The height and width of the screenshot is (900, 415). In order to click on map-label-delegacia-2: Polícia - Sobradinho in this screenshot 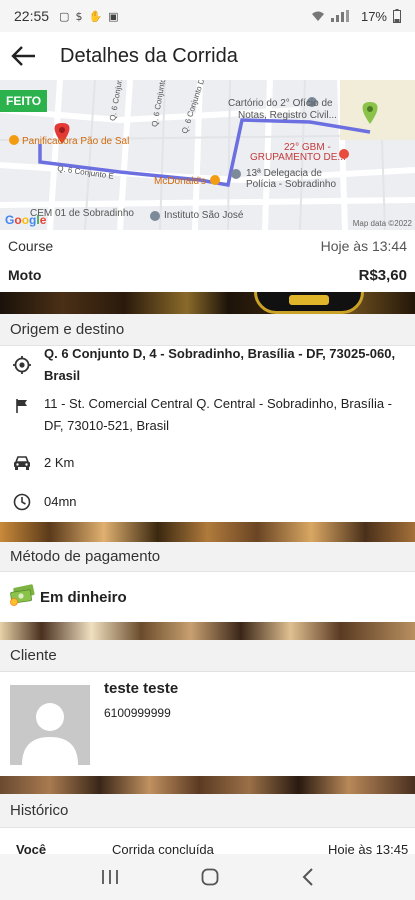, I will do `click(291, 184)`.